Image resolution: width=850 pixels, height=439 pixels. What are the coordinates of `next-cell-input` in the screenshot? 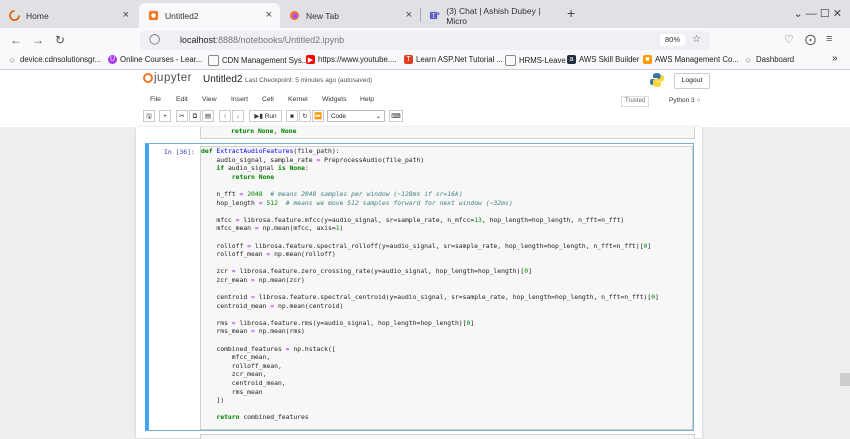 It's located at (447, 436).